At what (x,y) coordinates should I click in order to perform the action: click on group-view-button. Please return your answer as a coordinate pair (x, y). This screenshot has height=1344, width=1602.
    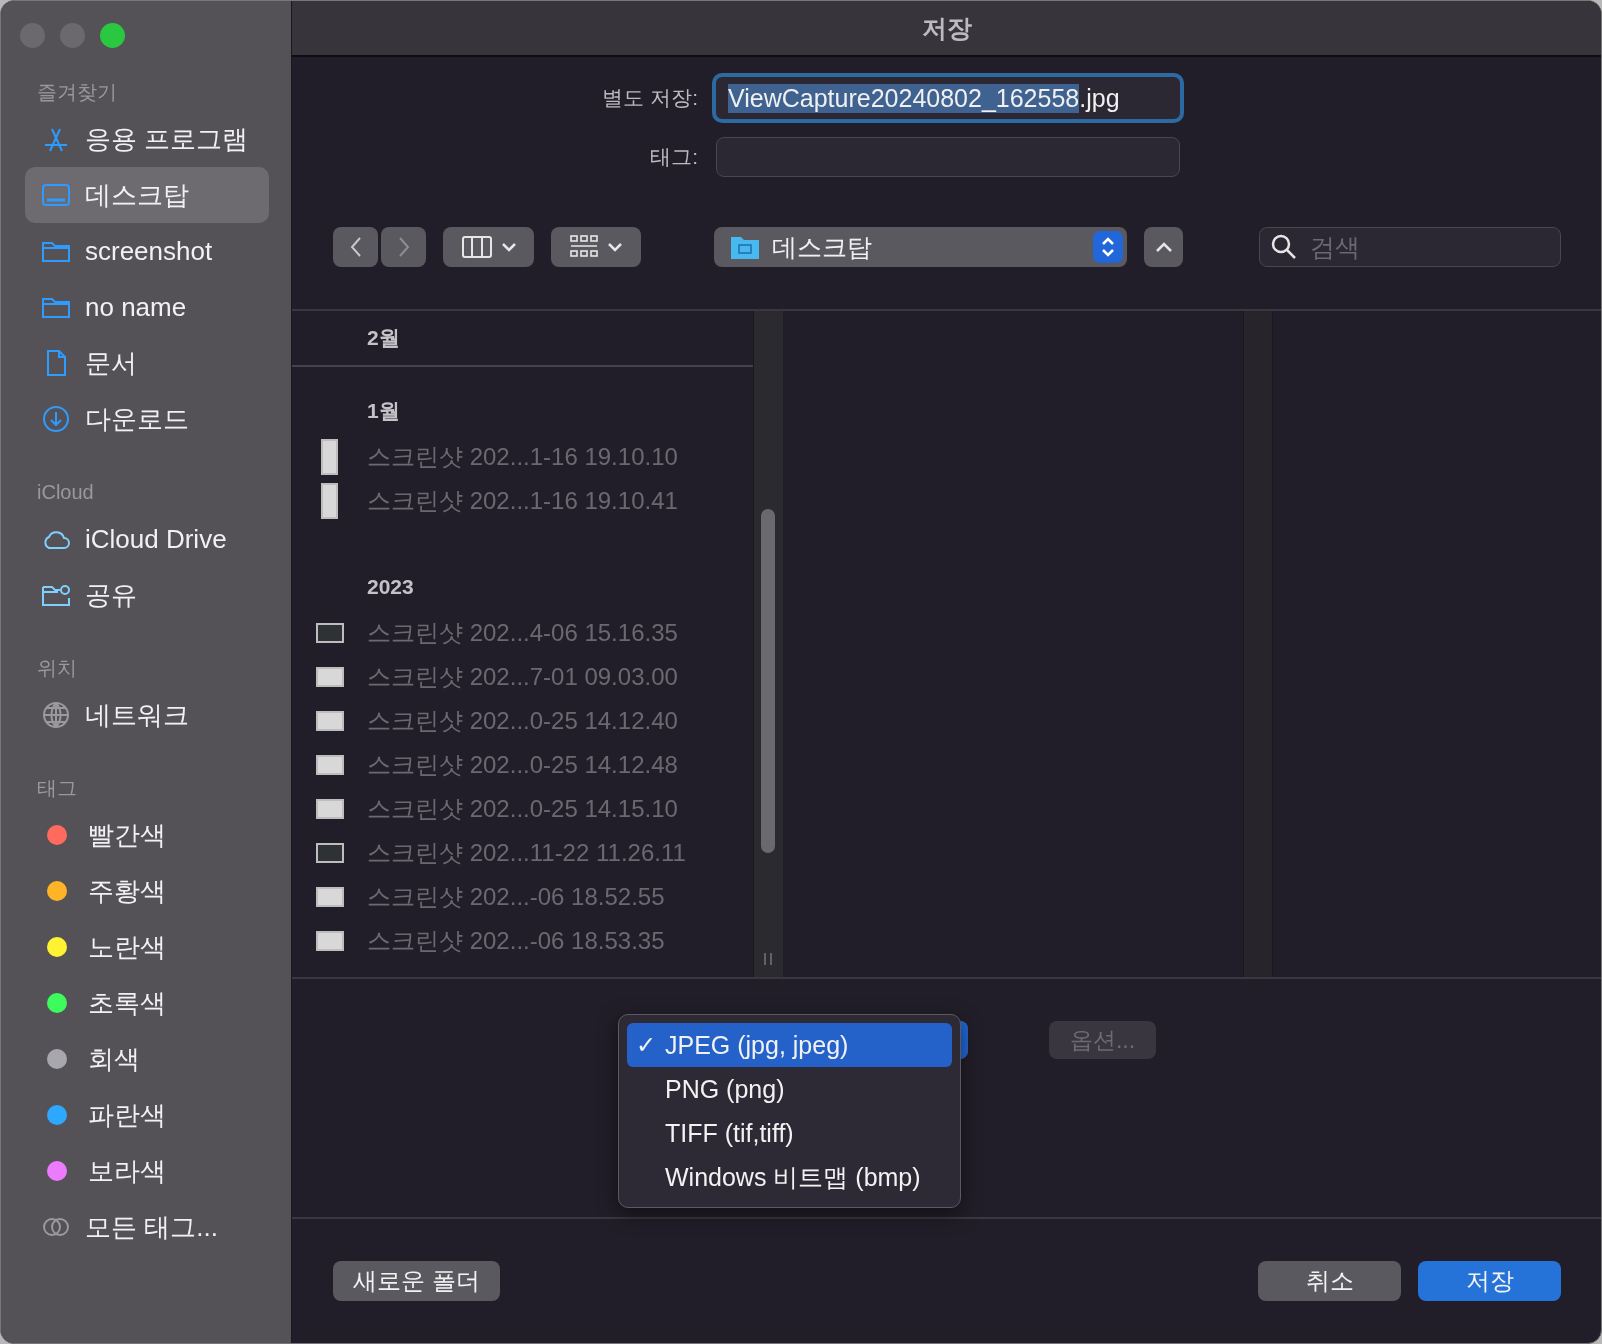
    Looking at the image, I should click on (596, 247).